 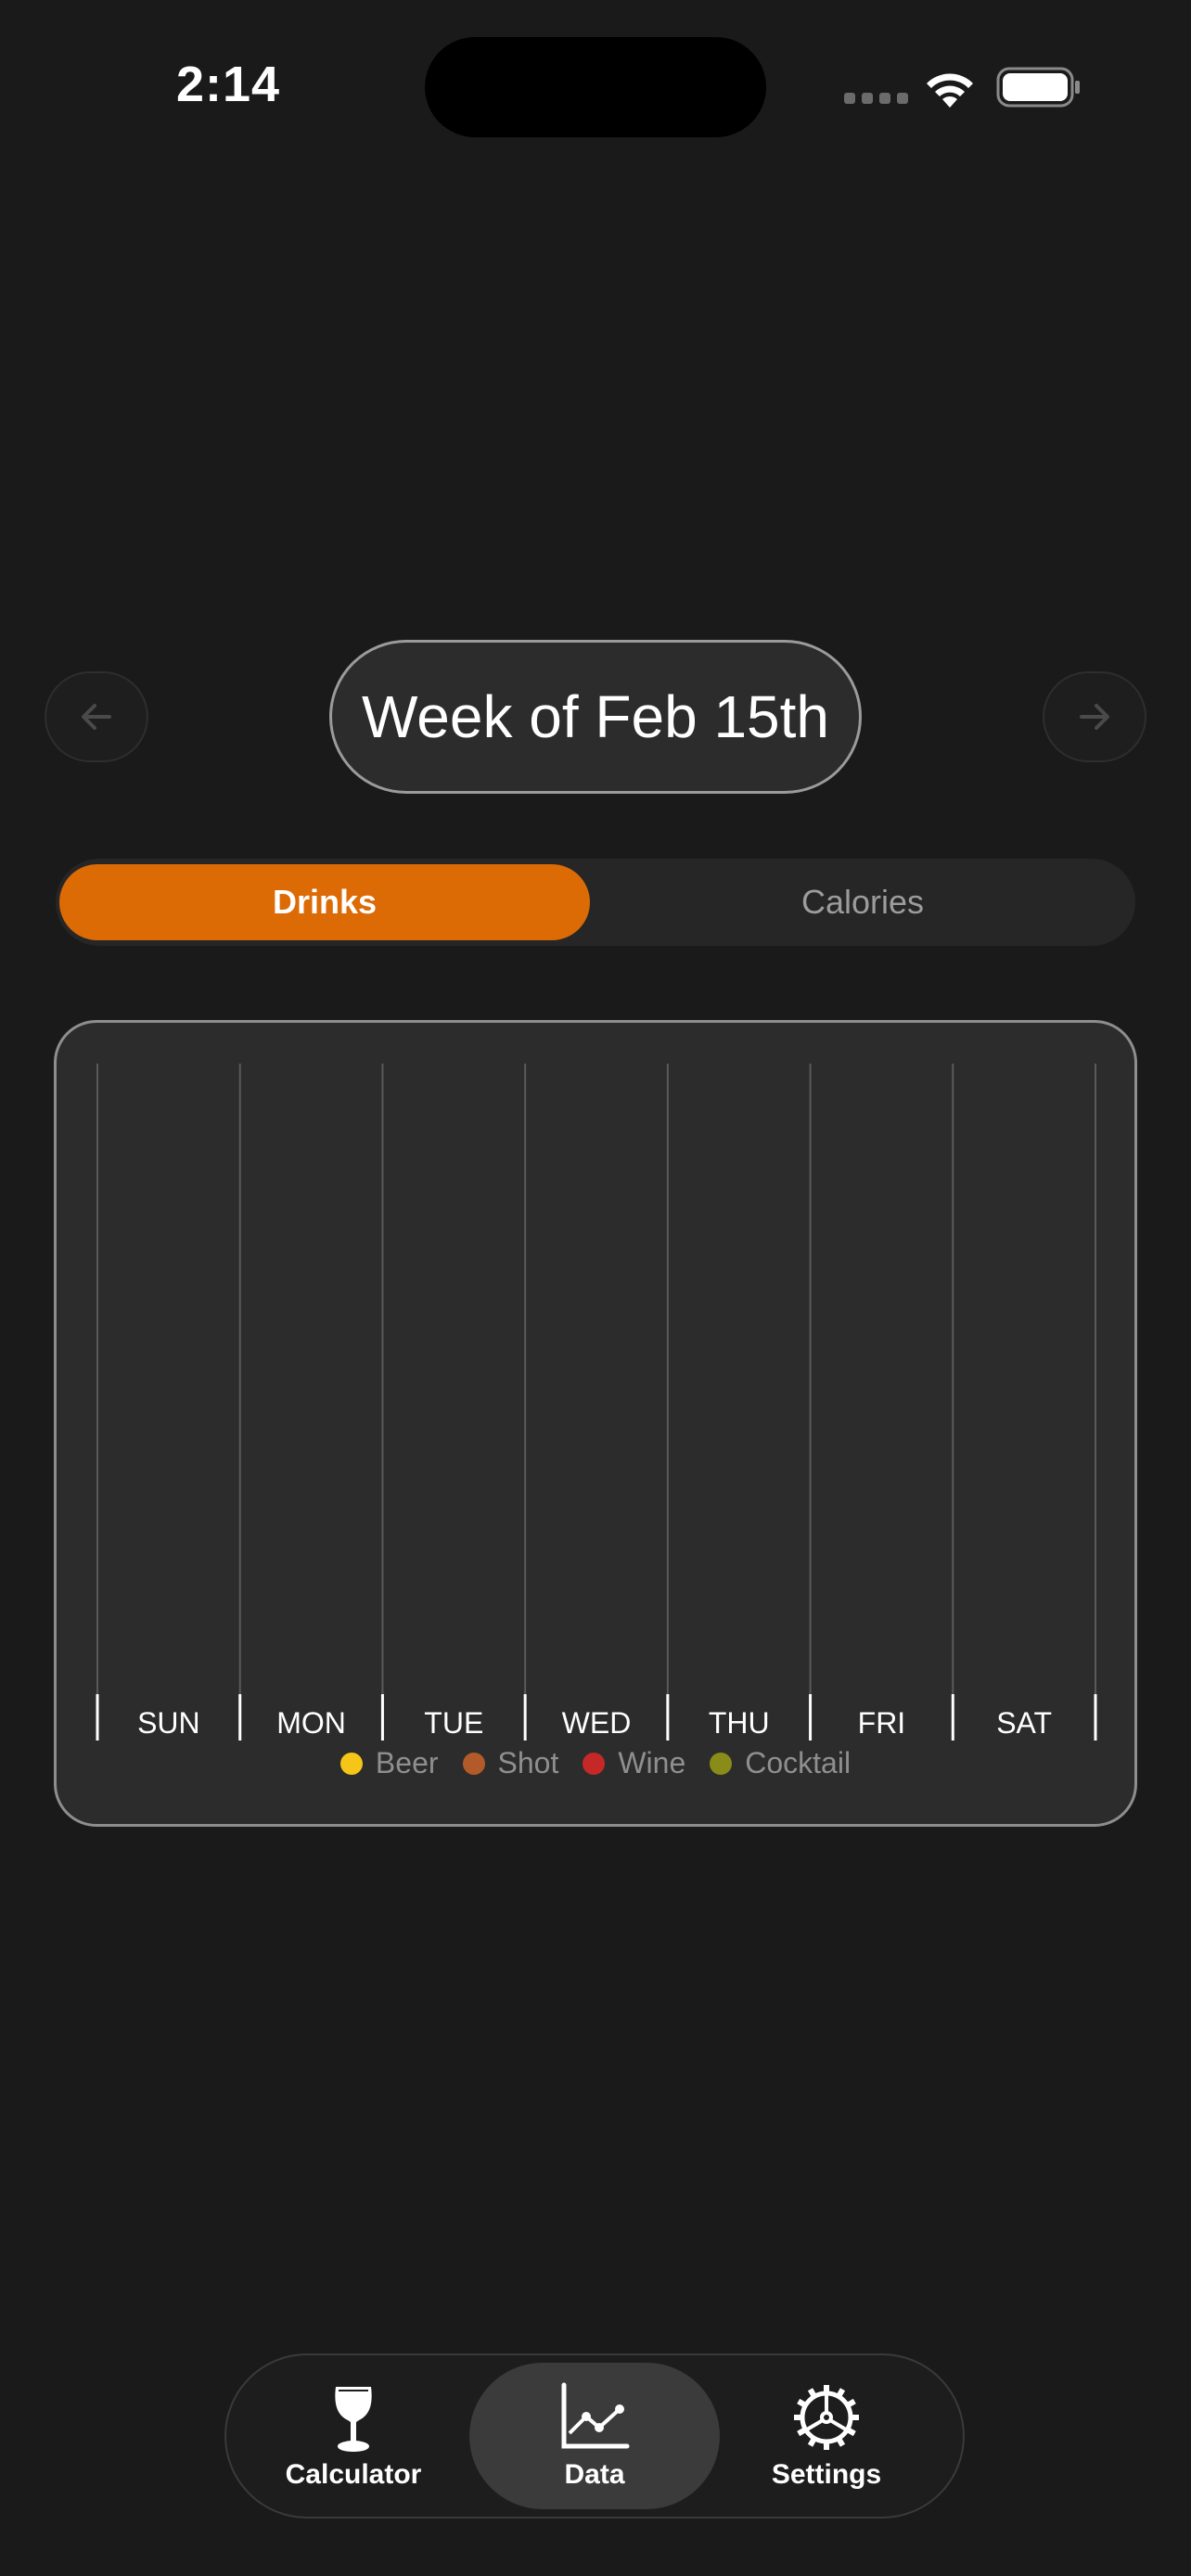 I want to click on tab-data-label: Data, so click(x=594, y=2474).